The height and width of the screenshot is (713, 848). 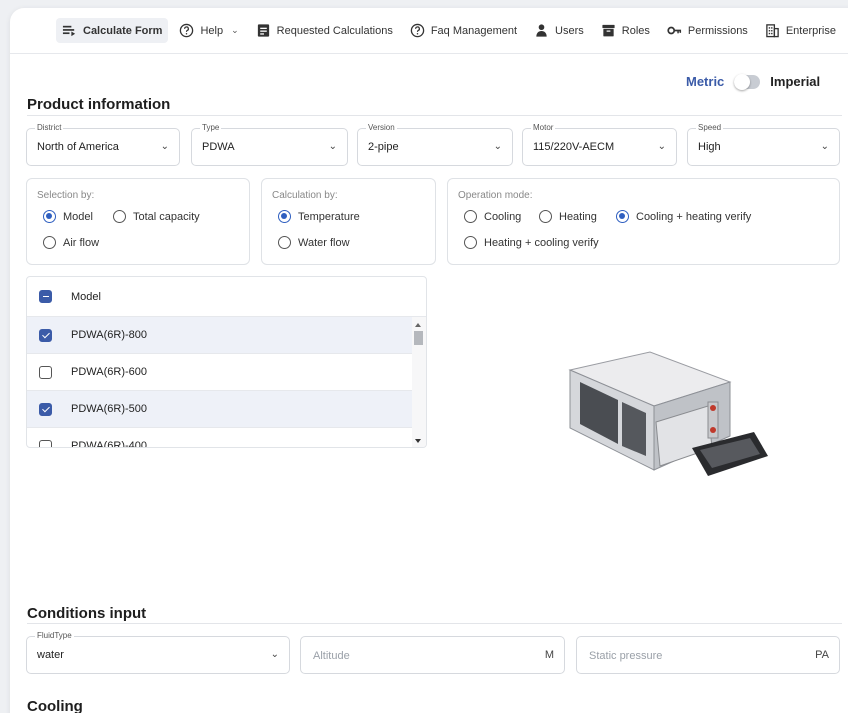 What do you see at coordinates (78, 147) in the screenshot?
I see `district-value: North of America` at bounding box center [78, 147].